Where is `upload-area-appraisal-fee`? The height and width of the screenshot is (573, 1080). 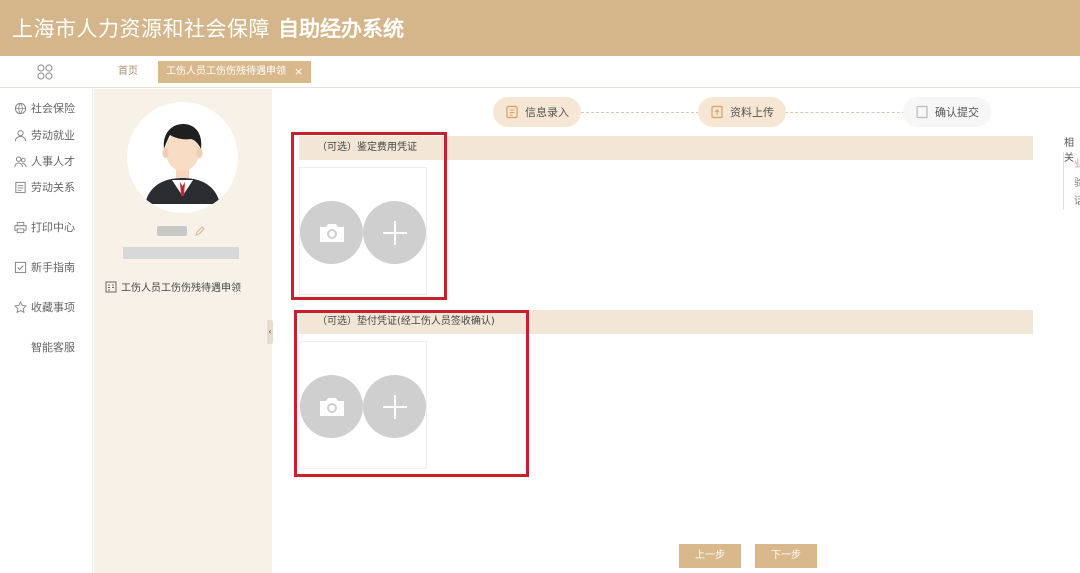
upload-area-appraisal-fee is located at coordinates (363, 231).